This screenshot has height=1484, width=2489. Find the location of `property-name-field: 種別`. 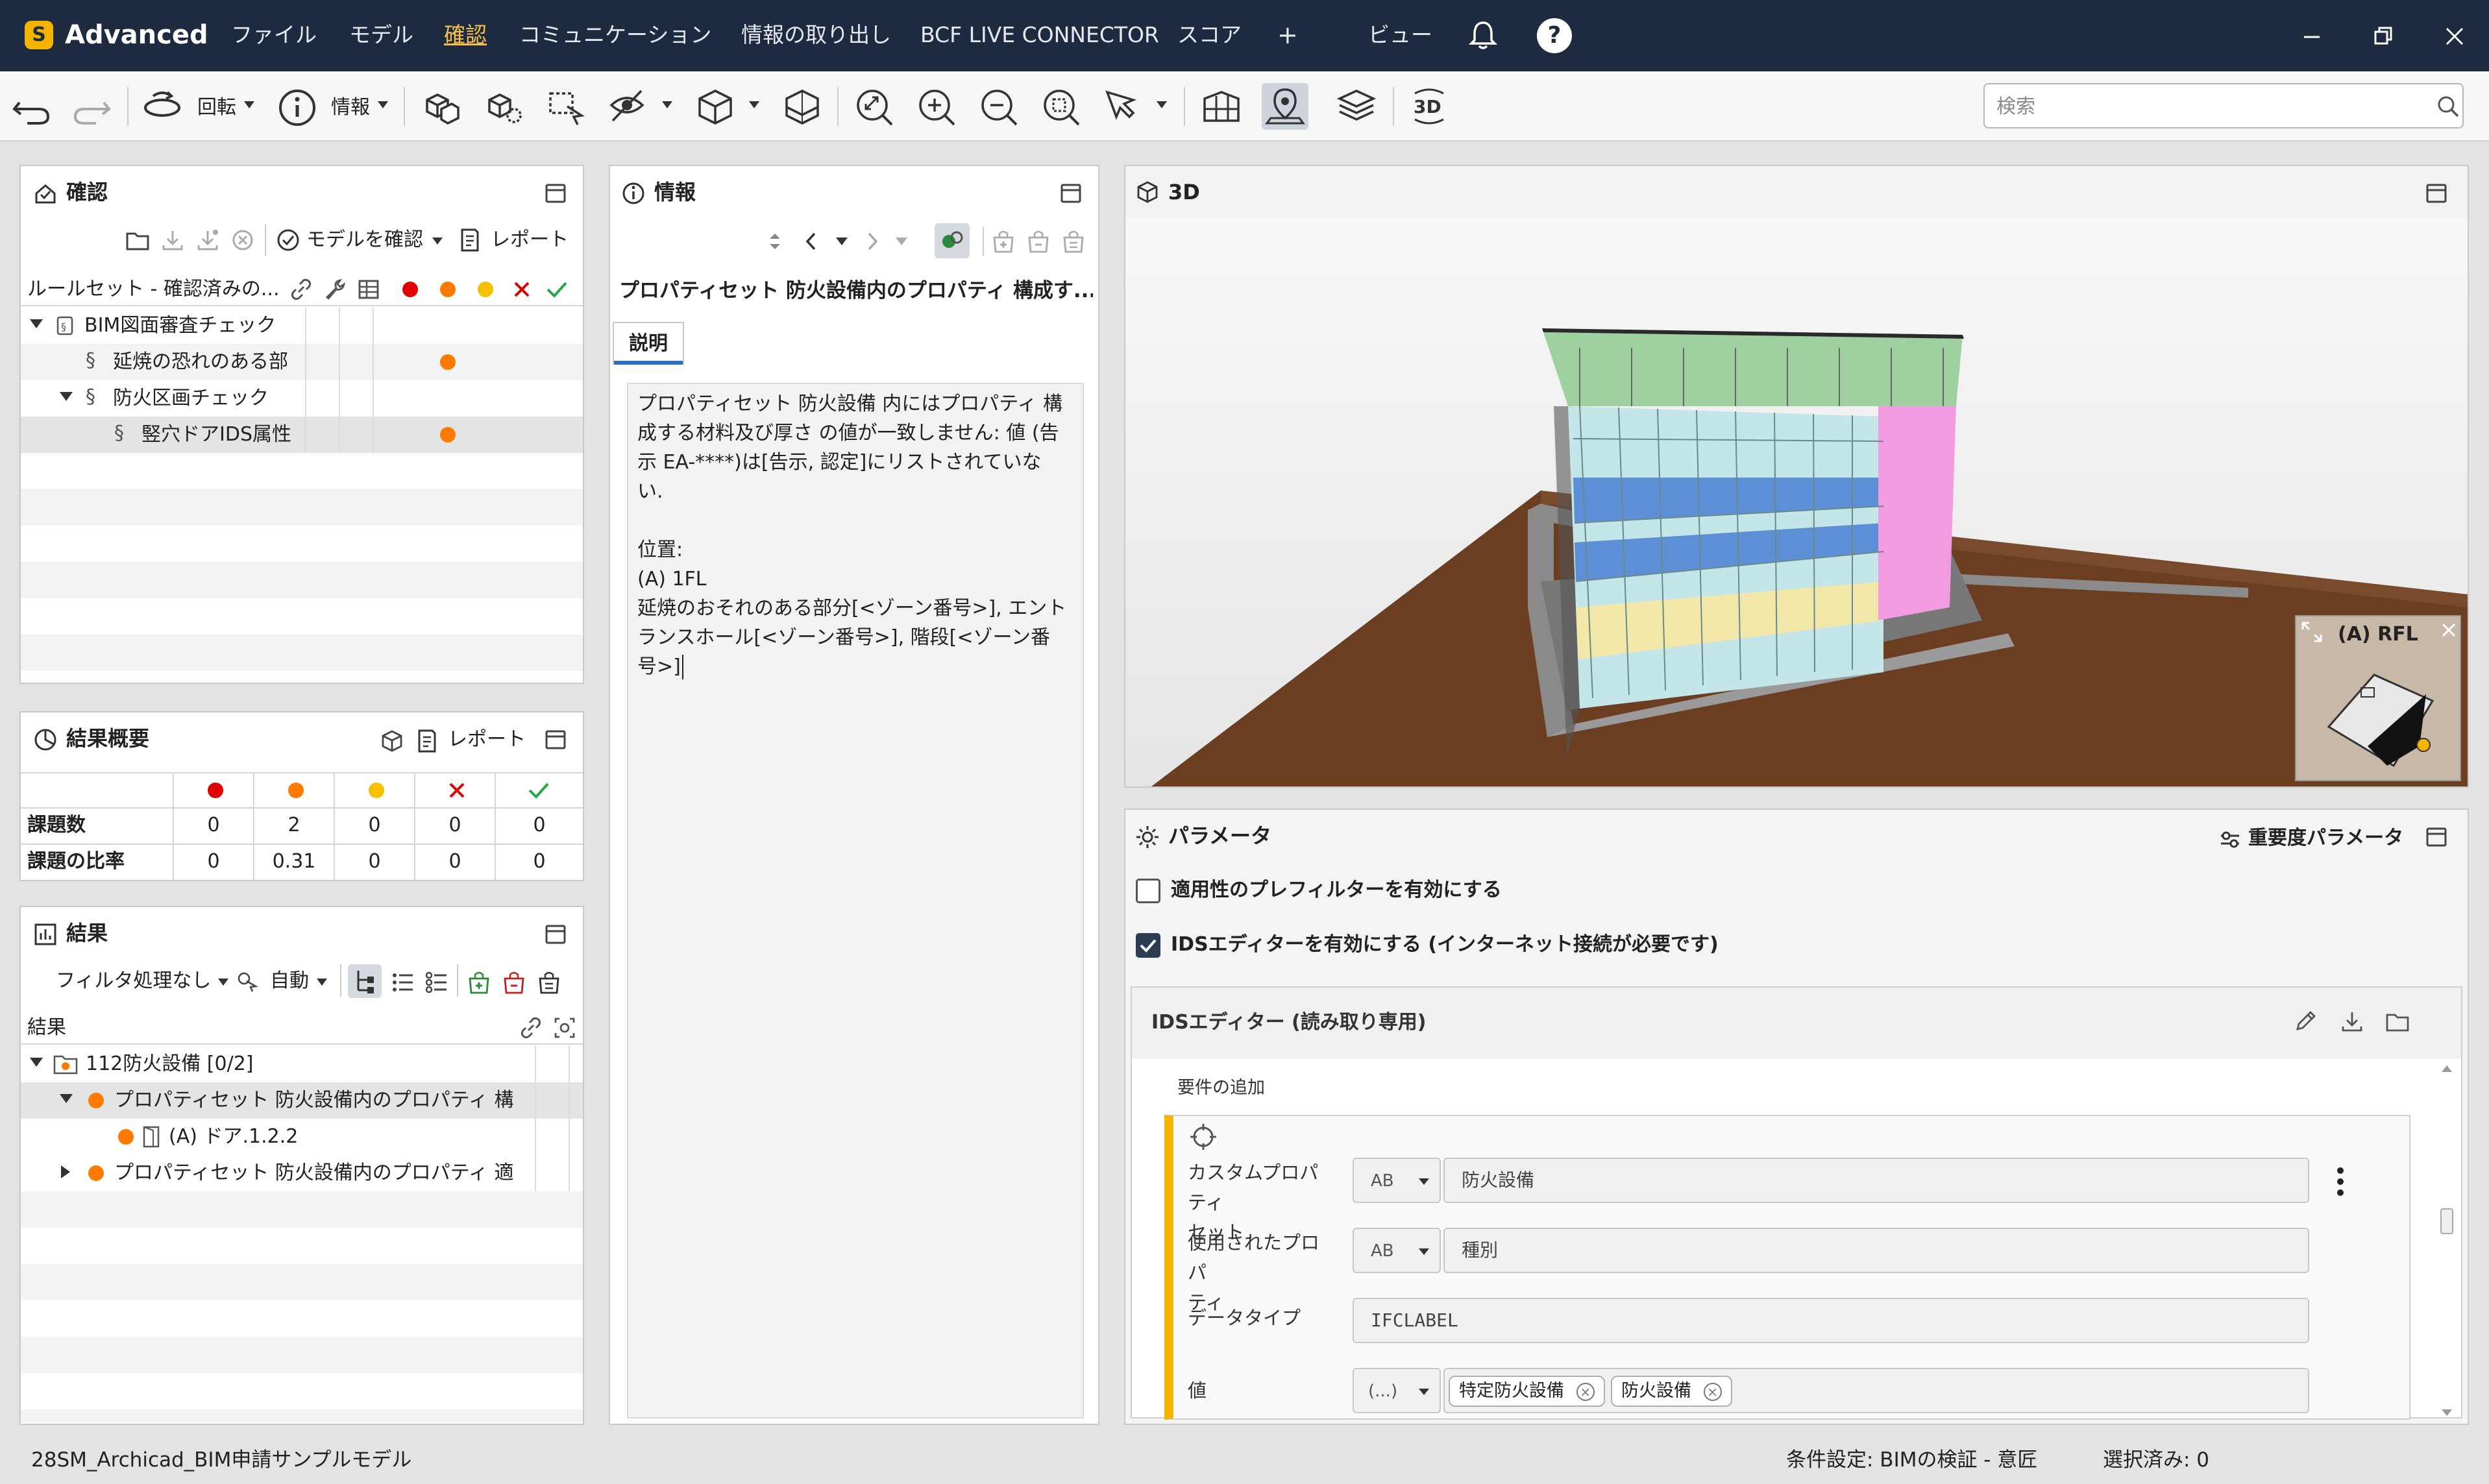

property-name-field: 種別 is located at coordinates (1876, 1250).